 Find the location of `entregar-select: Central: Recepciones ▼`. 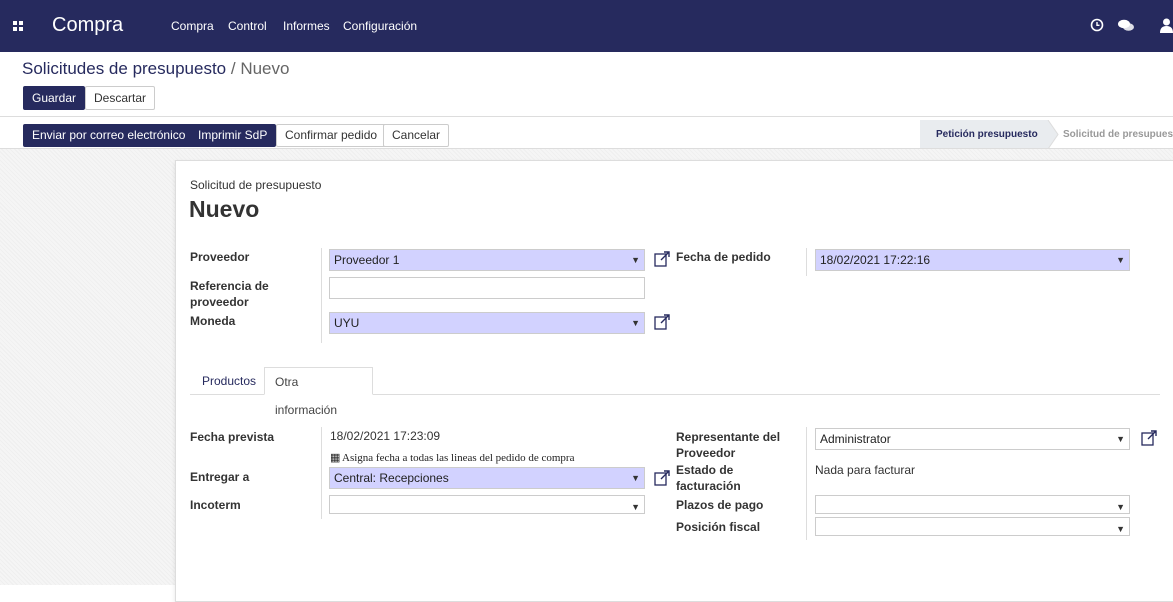

entregar-select: Central: Recepciones ▼ is located at coordinates (487, 478).